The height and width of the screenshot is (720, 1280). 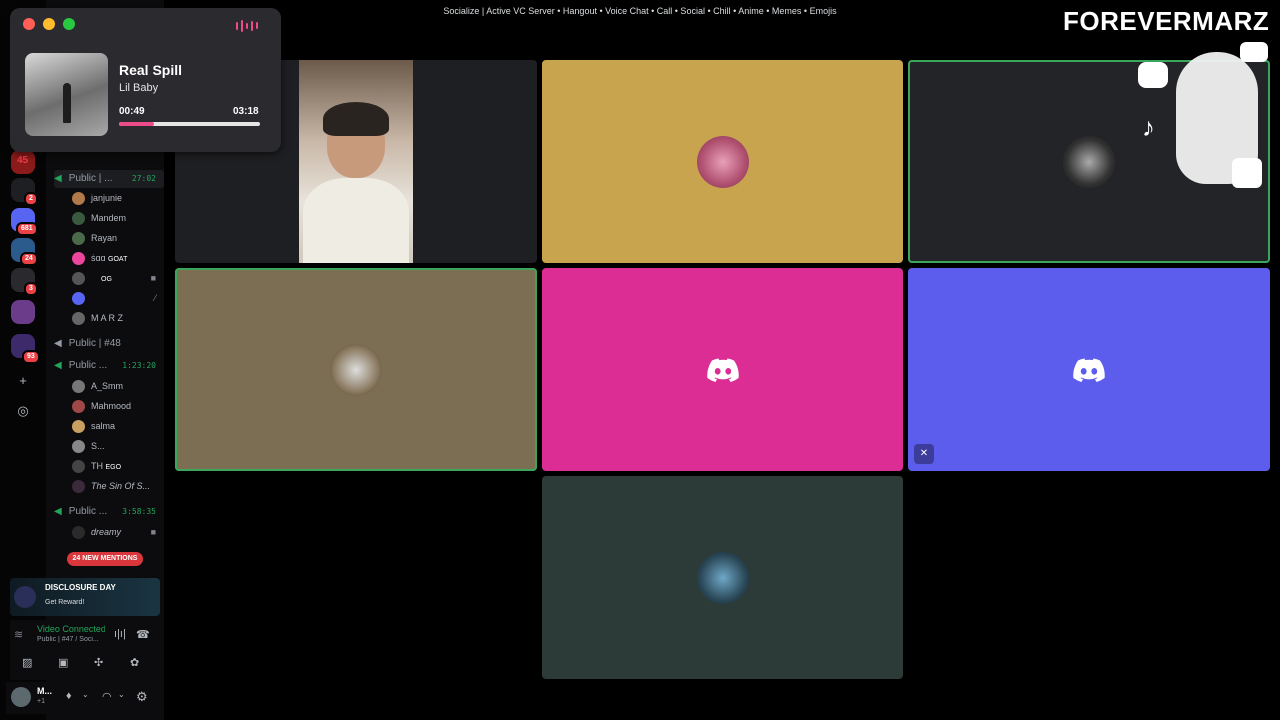 I want to click on video-tile: ✕, so click(x=1089, y=369).